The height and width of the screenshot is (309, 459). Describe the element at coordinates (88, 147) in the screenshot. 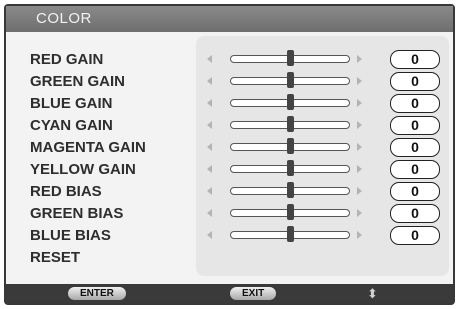

I see `row-label: MAGENTA GAIN` at that location.